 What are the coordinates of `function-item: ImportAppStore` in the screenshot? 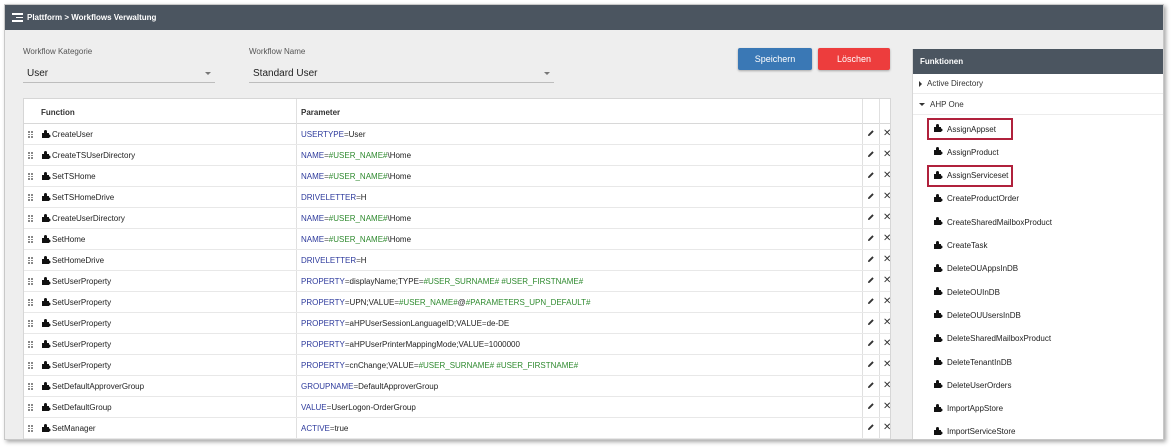 It's located at (1042, 409).